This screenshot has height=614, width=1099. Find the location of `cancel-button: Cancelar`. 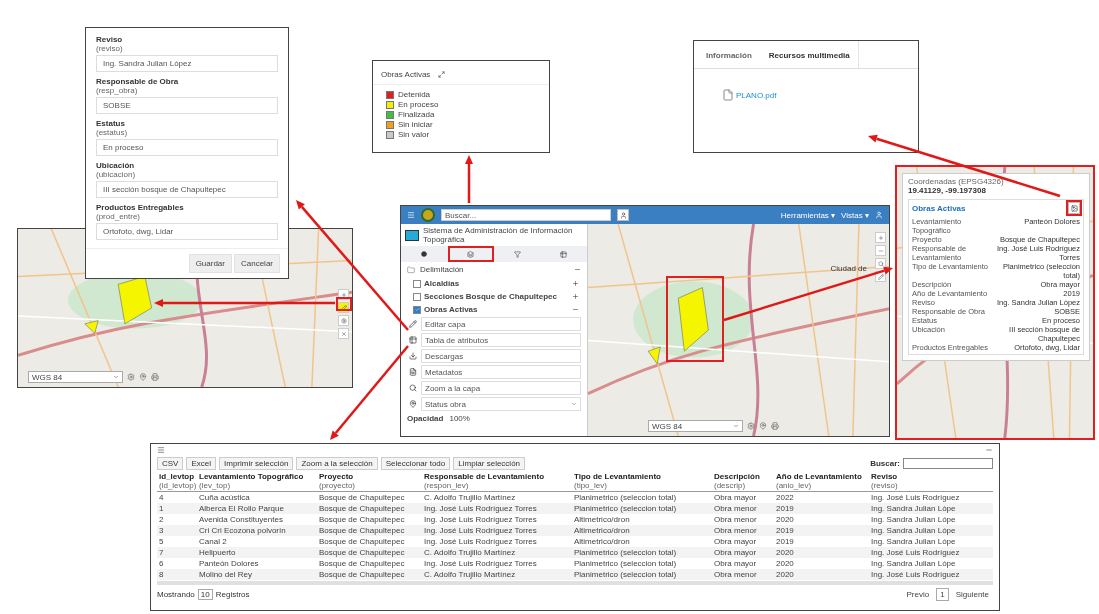

cancel-button: Cancelar is located at coordinates (257, 263).